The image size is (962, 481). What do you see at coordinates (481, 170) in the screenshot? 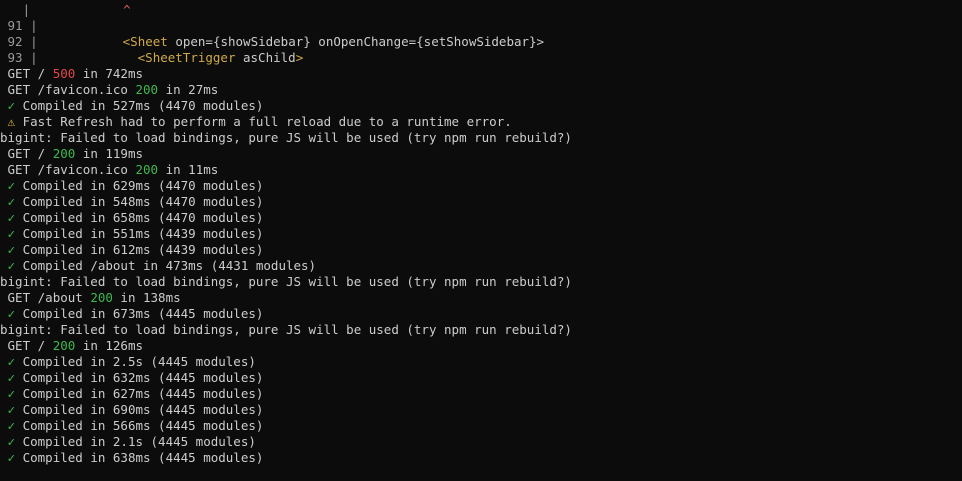
I see `request-log-line: GET /favicon.ico 200 in 11ms` at bounding box center [481, 170].